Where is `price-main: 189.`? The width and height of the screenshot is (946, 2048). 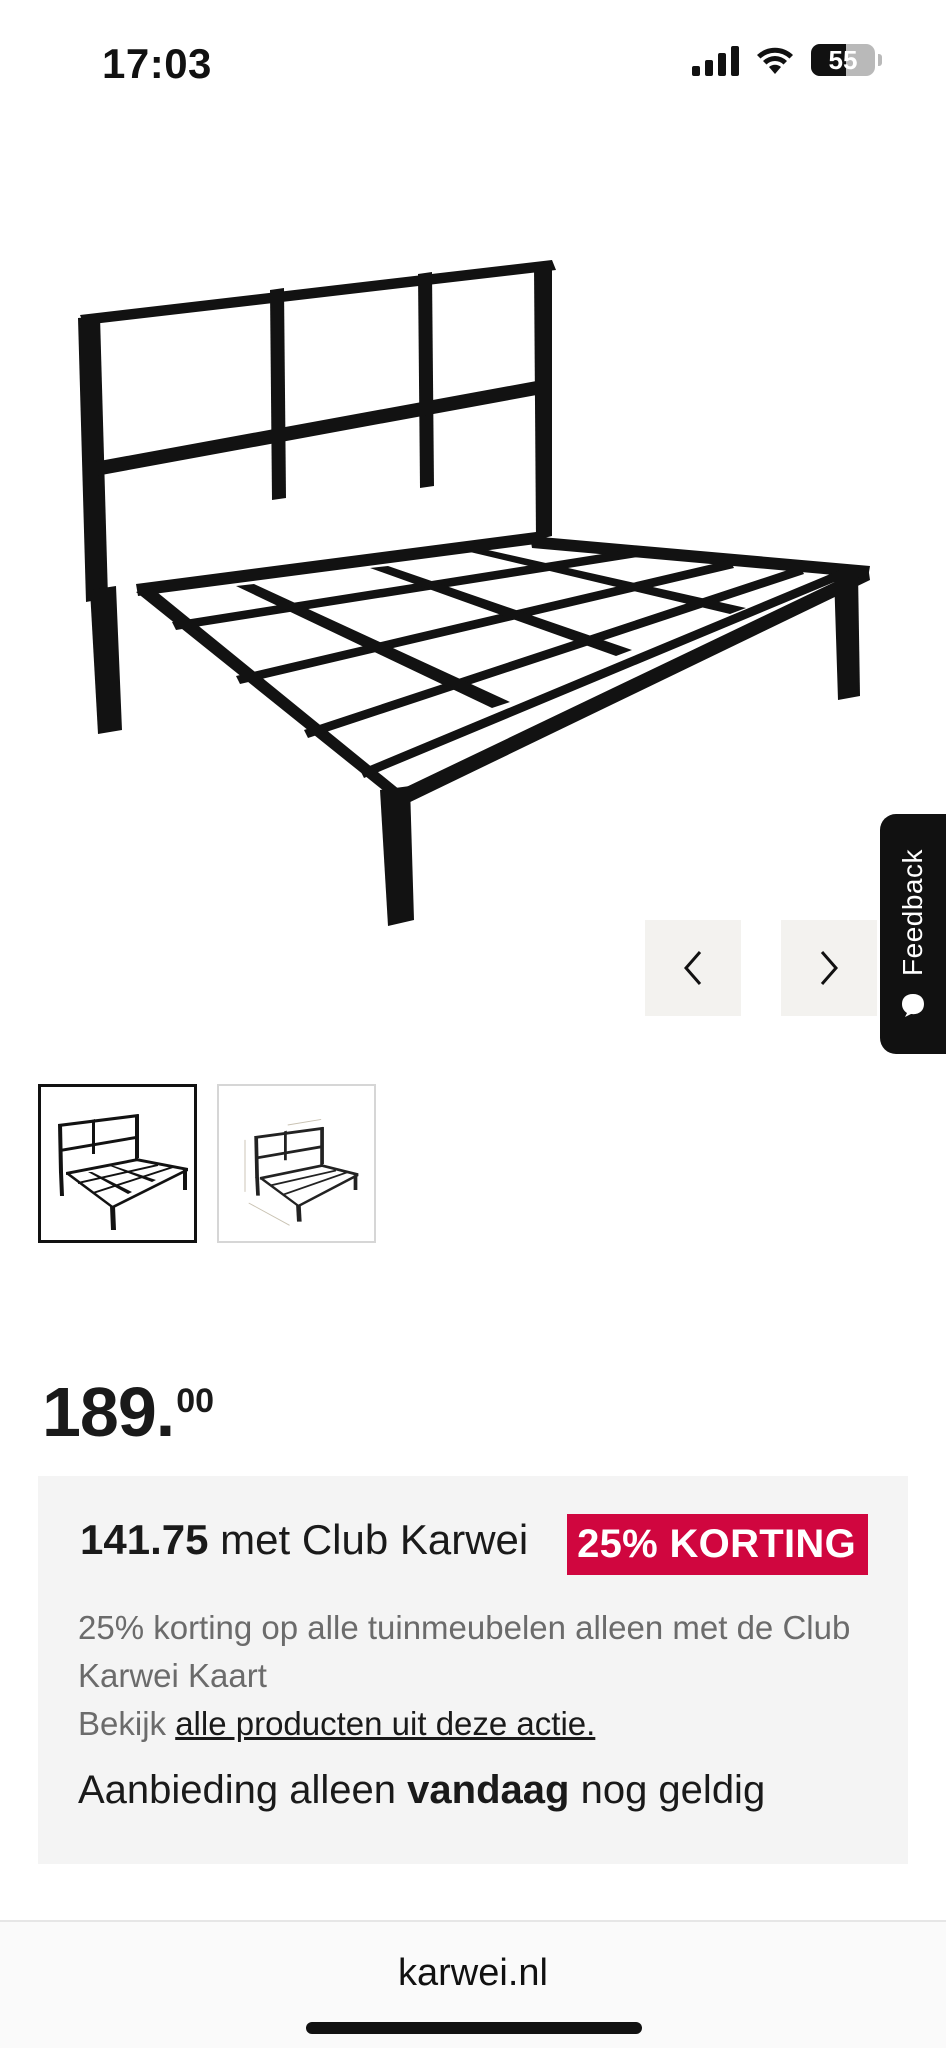
price-main: 189. is located at coordinates (108, 1412).